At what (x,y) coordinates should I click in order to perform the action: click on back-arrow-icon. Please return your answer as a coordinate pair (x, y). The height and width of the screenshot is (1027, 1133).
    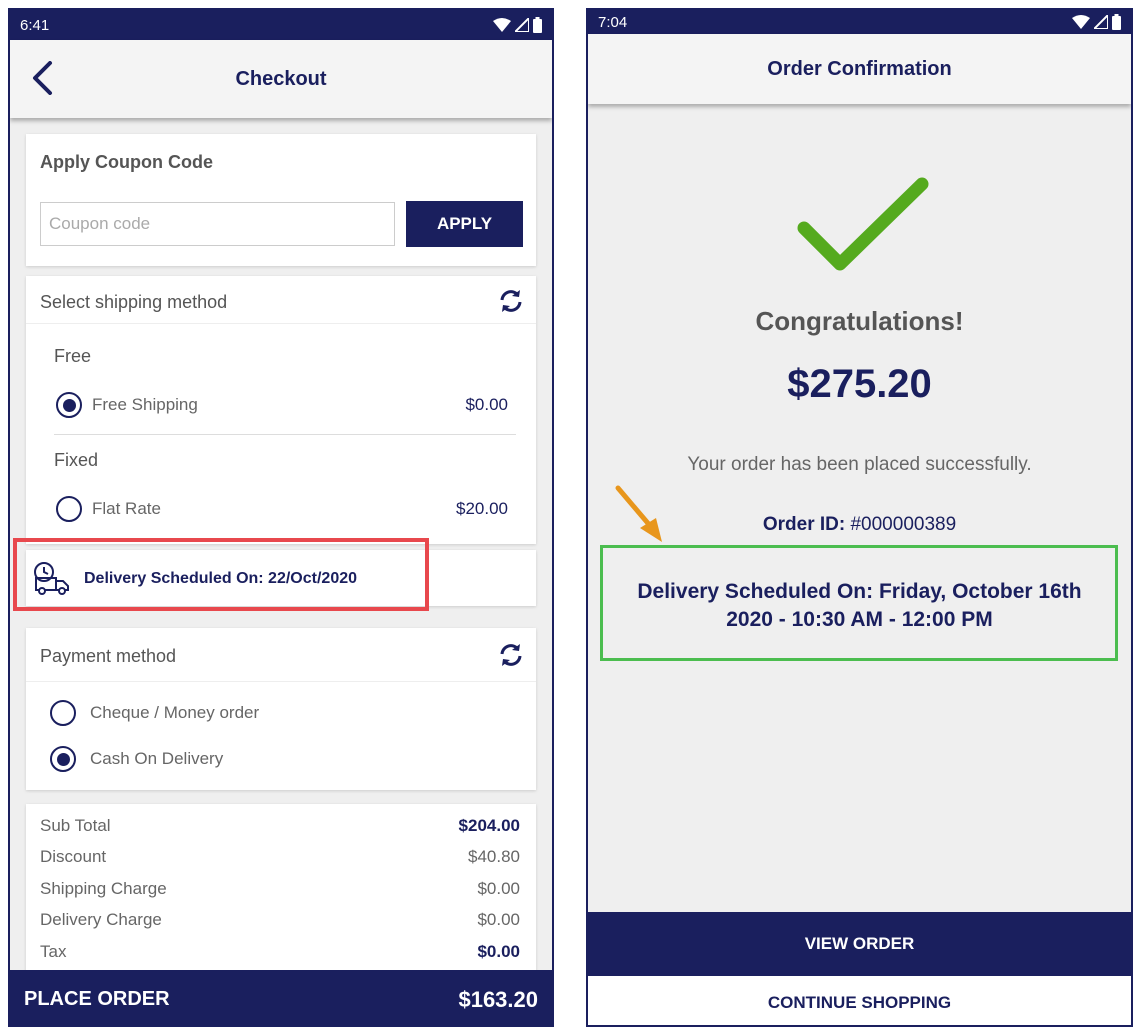
    Looking at the image, I should click on (42, 78).